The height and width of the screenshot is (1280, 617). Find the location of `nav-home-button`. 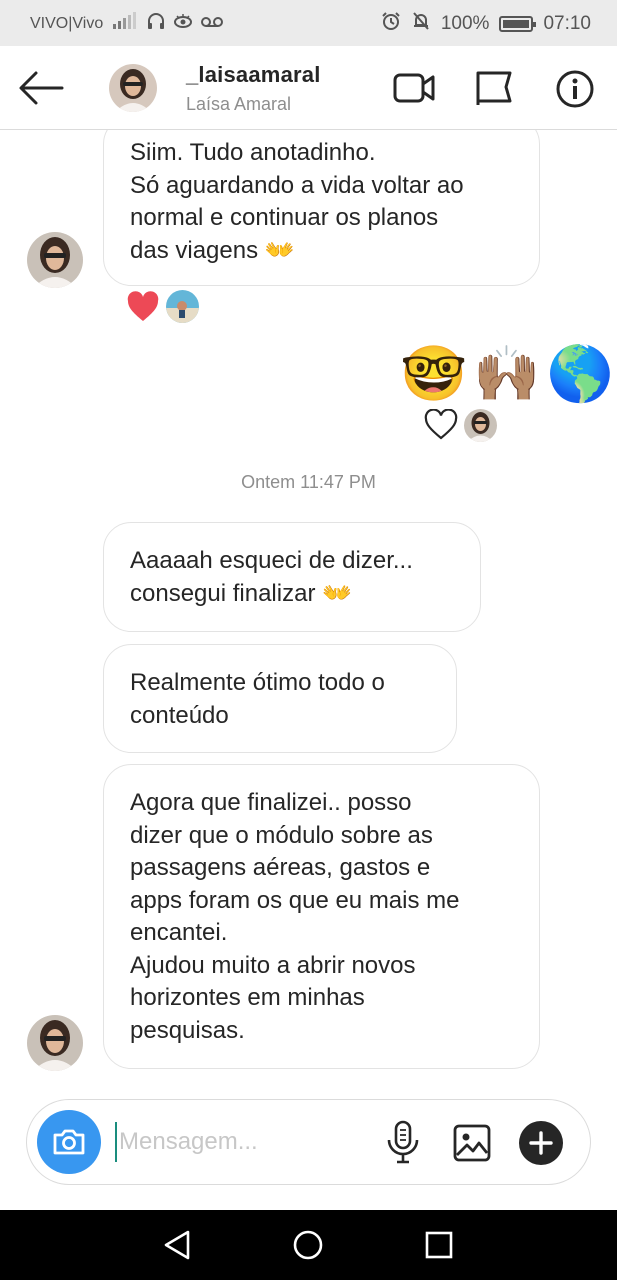

nav-home-button is located at coordinates (308, 1245).